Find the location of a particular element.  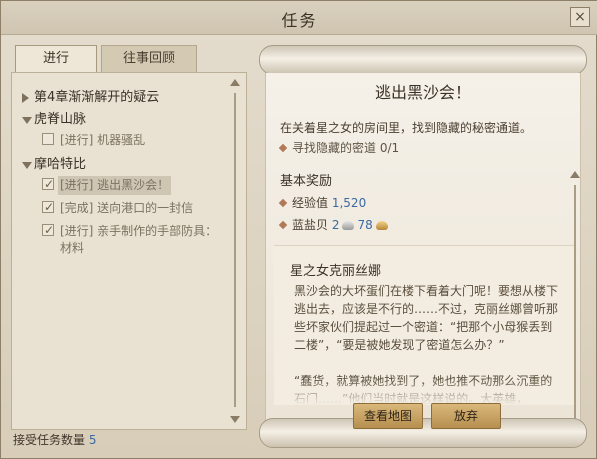

region-item-huji: 虎脊山脉 is located at coordinates (122, 120).